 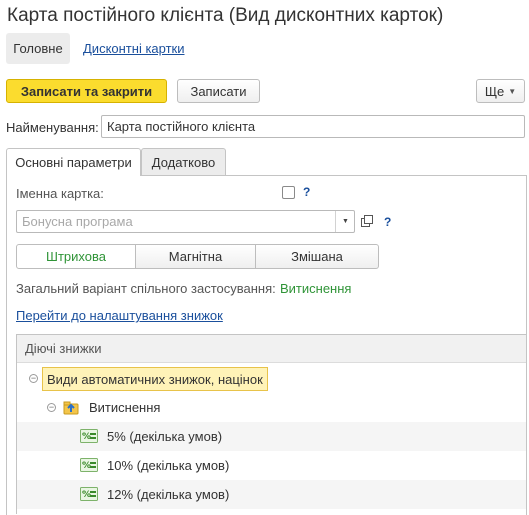 I want to click on tab-additional: Додатково, so click(x=183, y=161).